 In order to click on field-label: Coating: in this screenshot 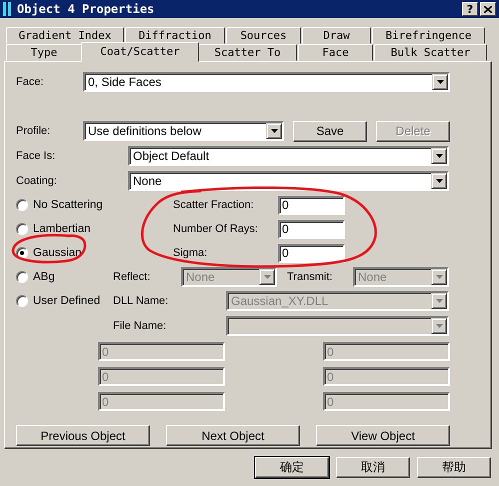, I will do `click(37, 181)`.